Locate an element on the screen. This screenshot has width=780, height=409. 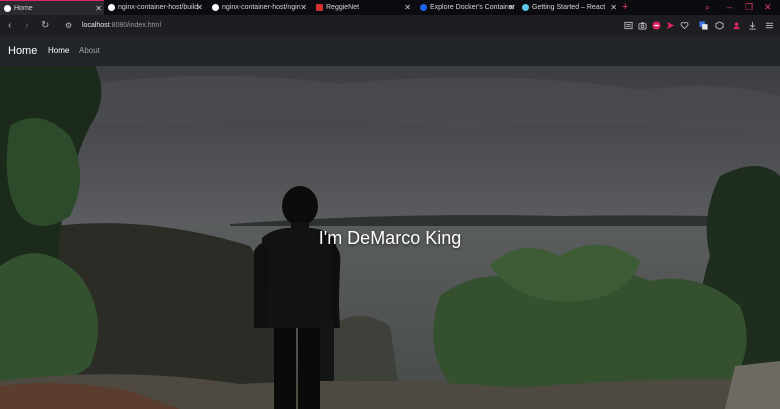
tab-label: nginx-container-host/build is located at coordinates (158, 7).